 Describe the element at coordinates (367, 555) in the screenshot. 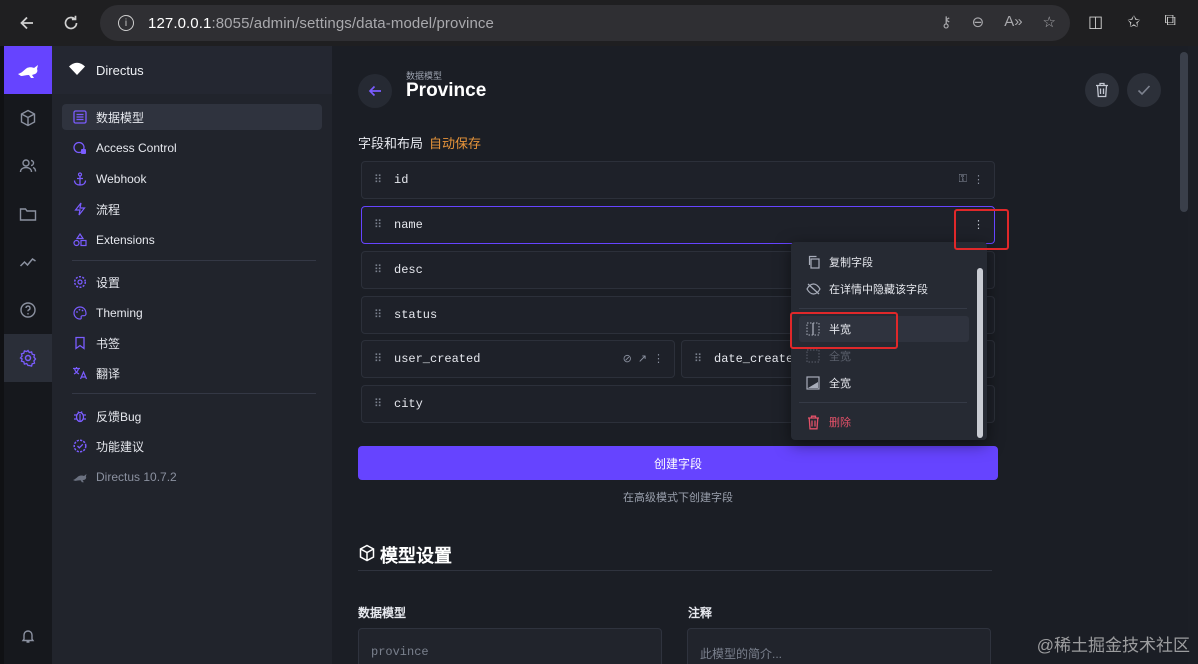

I see `cube-icon` at that location.